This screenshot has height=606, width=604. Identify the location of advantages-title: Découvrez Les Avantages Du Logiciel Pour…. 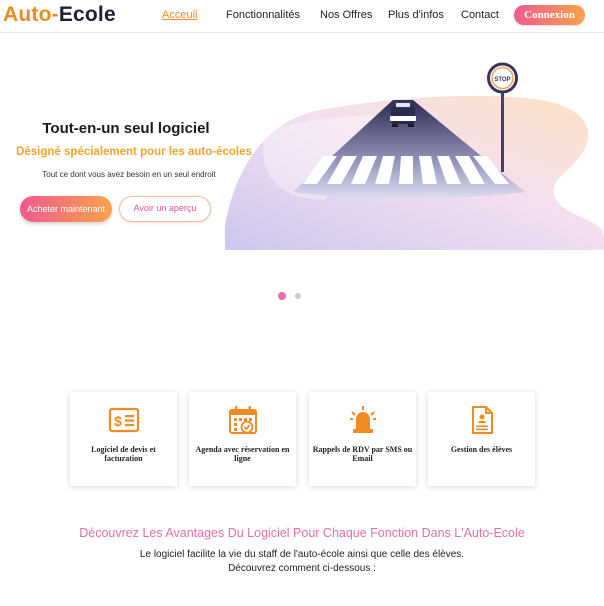
(302, 533).